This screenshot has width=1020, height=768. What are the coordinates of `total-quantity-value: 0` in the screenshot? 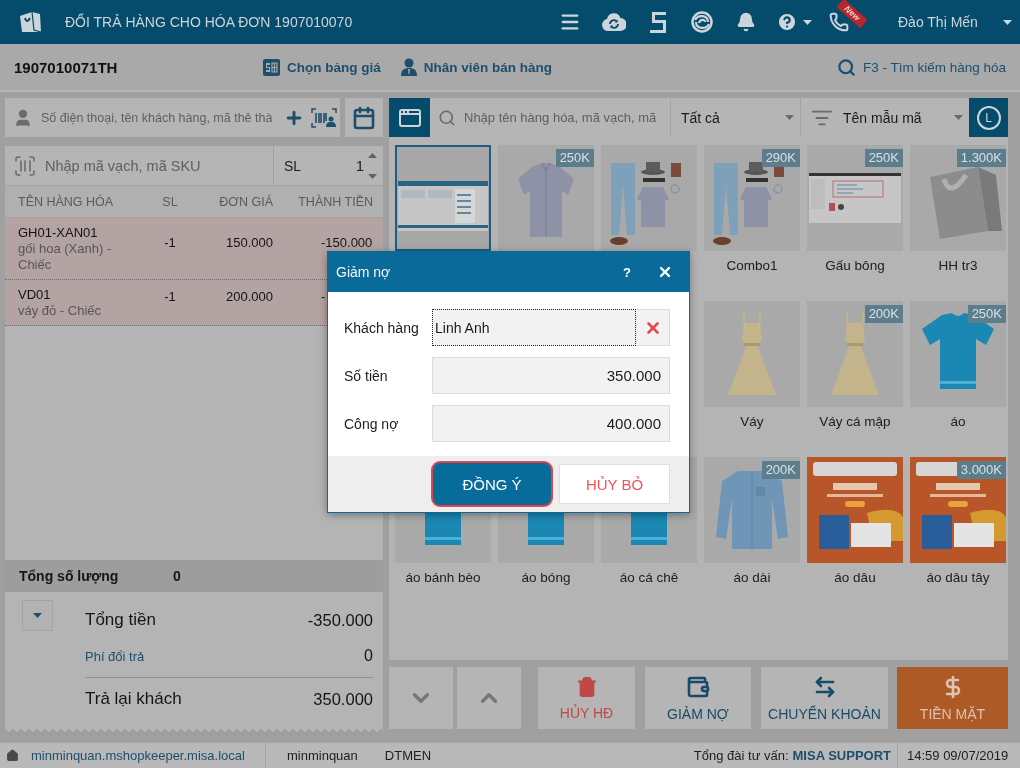 It's located at (177, 576).